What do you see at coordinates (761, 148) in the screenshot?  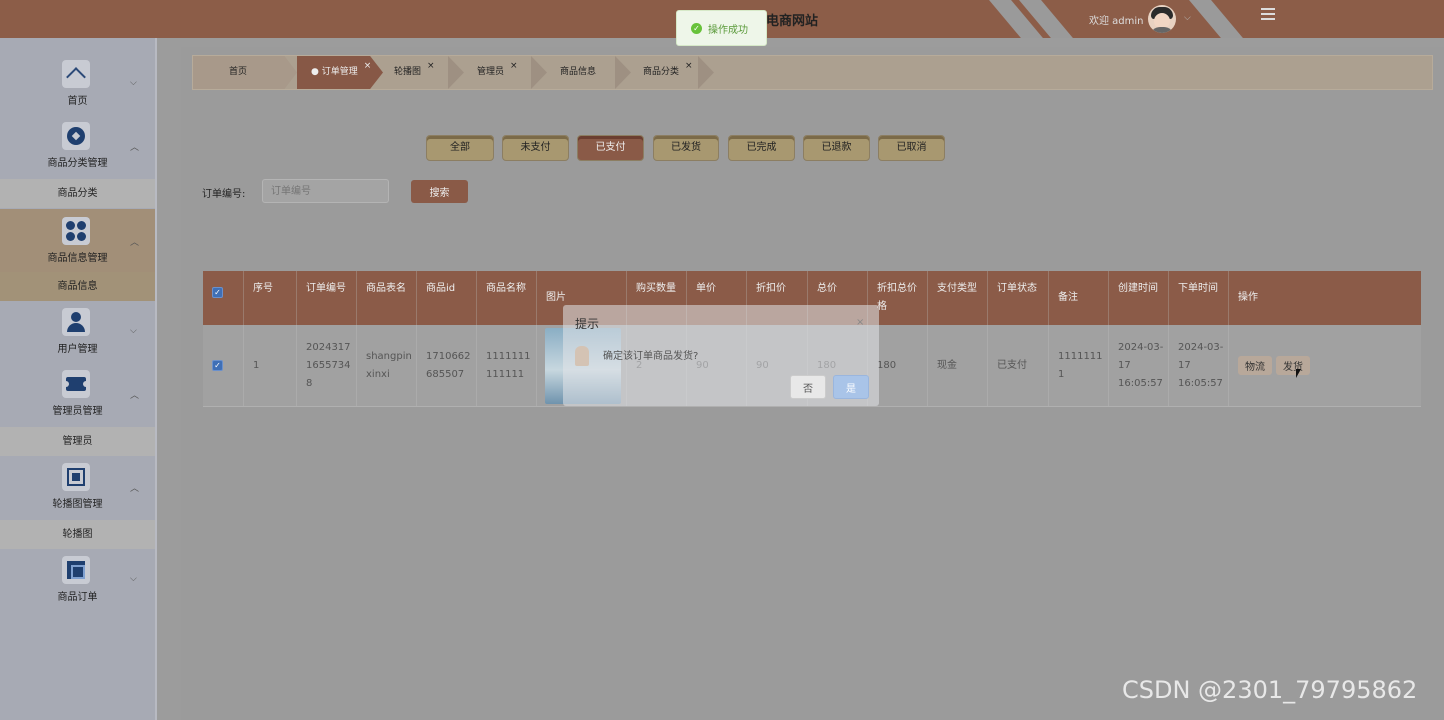 I see `tab-completed: 已完成` at bounding box center [761, 148].